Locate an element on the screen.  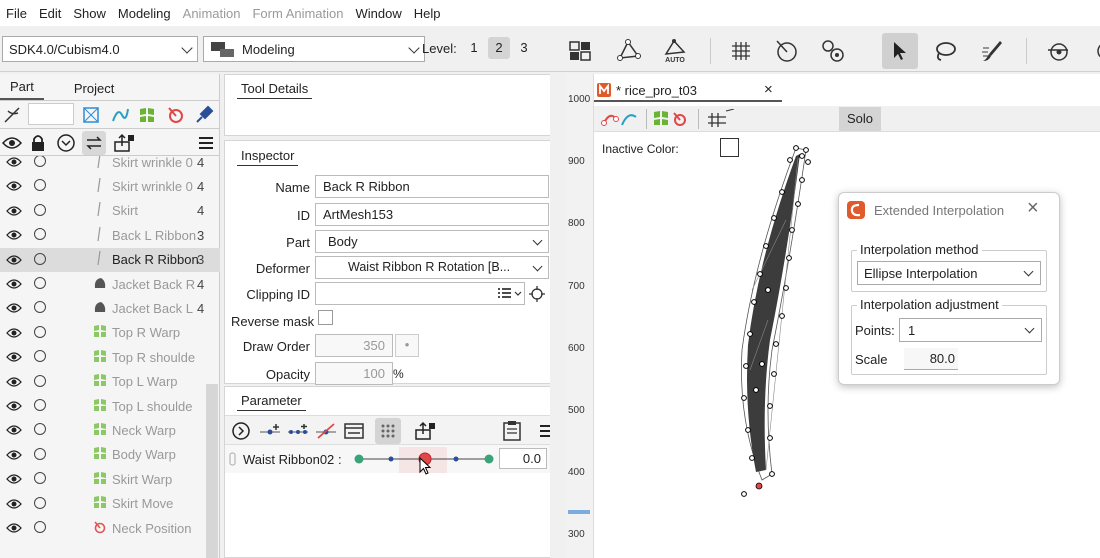
drag-handle-icon is located at coordinates (233, 459).